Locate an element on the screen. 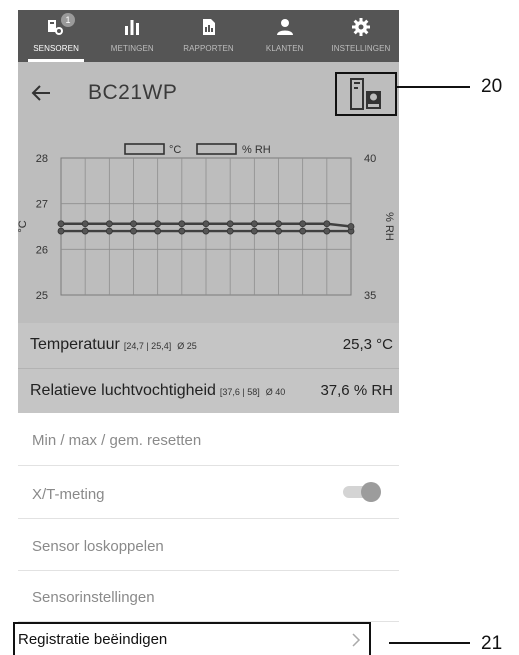  nav-tab-rapporten: RAPPORTEN is located at coordinates (208, 36).